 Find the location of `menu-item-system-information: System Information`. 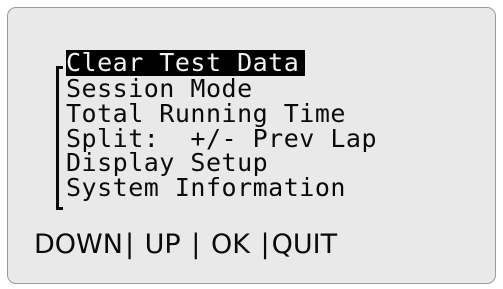

menu-item-system-information: System Information is located at coordinates (206, 188).